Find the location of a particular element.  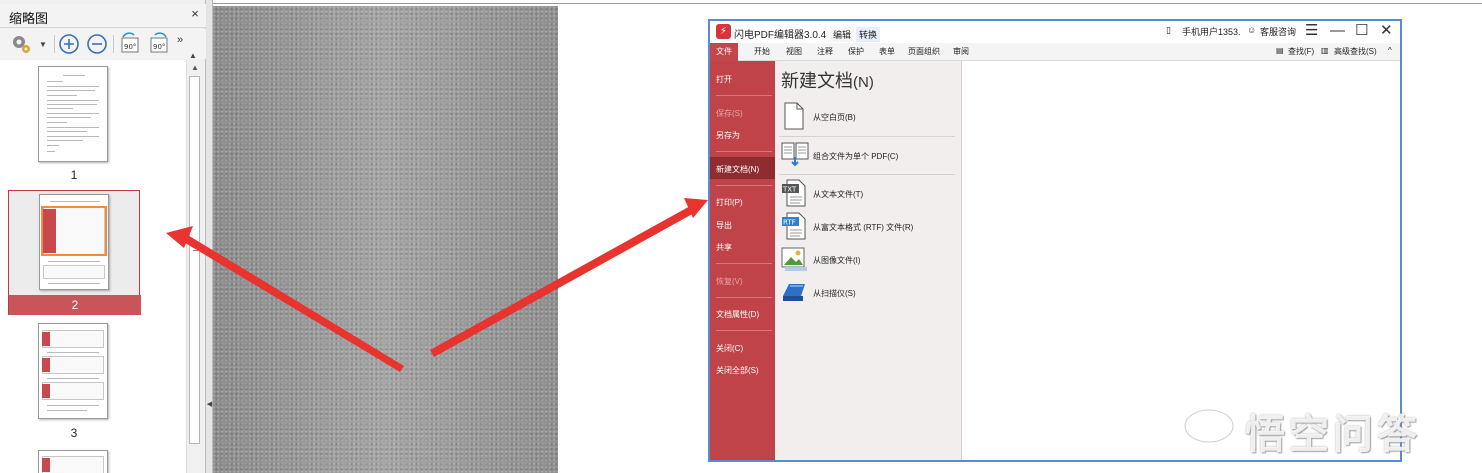

file-menu-close: 关闭(C) is located at coordinates (729, 348).